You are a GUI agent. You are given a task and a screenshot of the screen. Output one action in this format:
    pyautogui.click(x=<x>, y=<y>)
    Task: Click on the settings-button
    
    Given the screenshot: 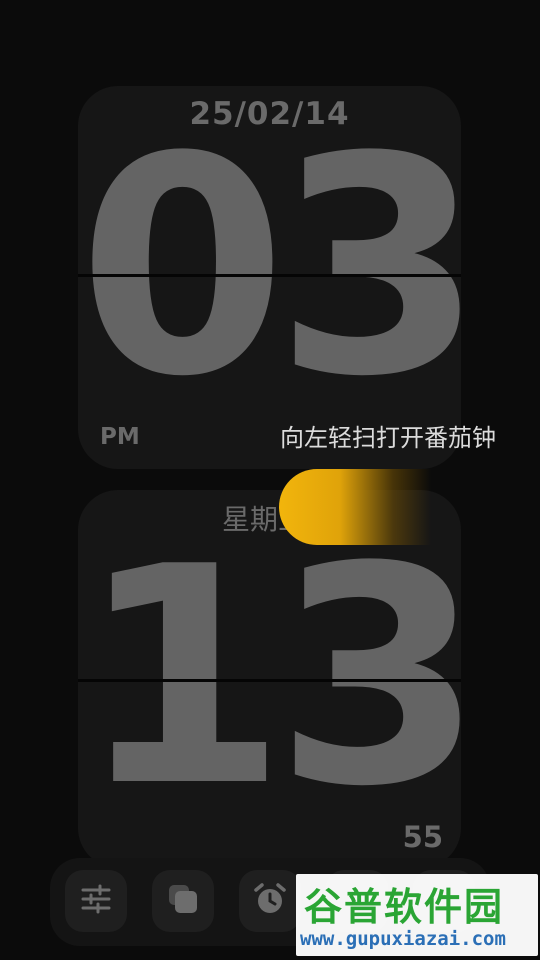 What is the action you would take?
    pyautogui.click(x=96, y=901)
    